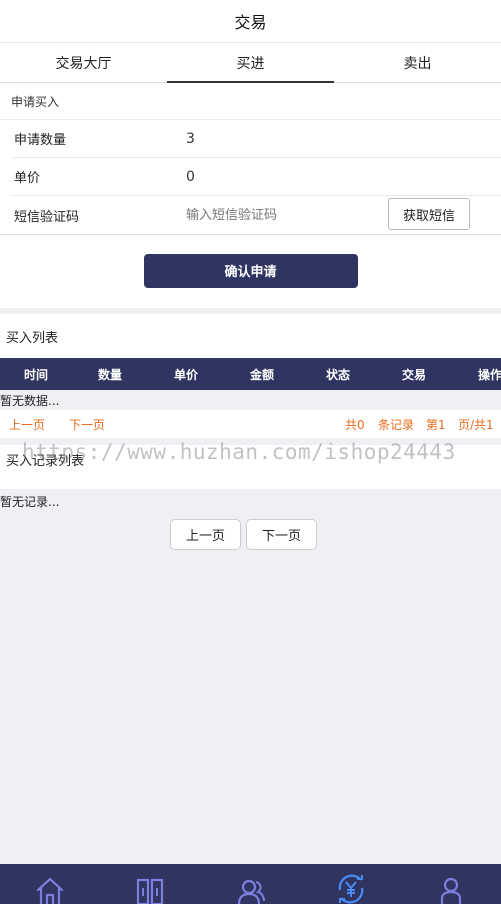 The height and width of the screenshot is (904, 501). What do you see at coordinates (150, 891) in the screenshot?
I see `book-icon` at bounding box center [150, 891].